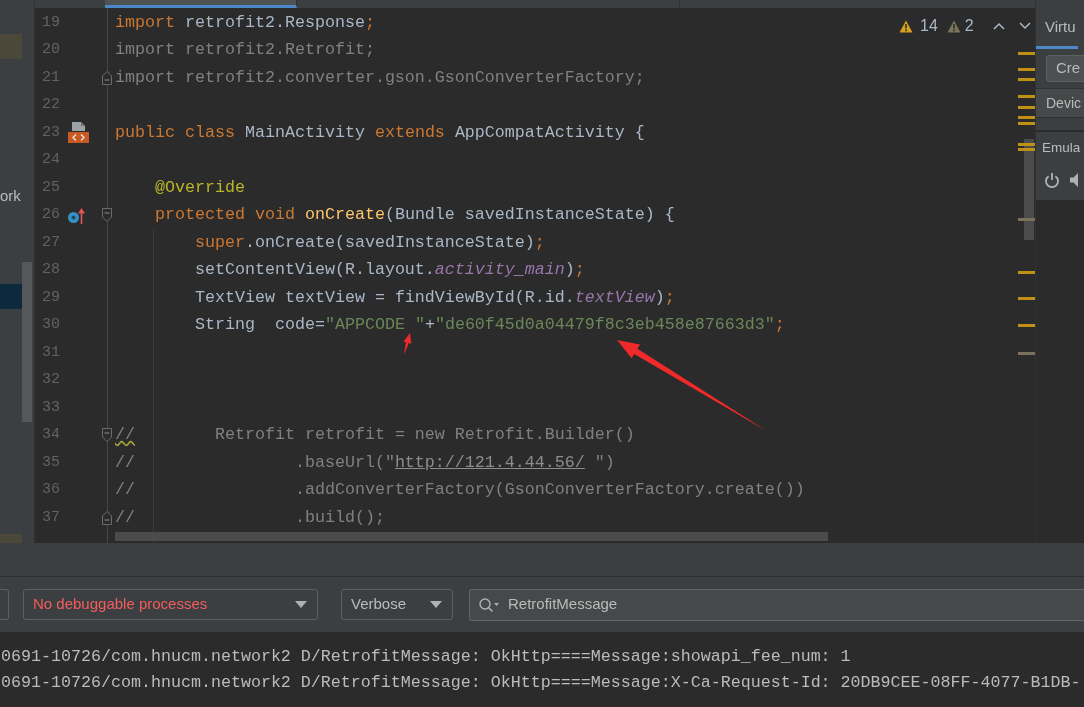 The image size is (1084, 707). What do you see at coordinates (953, 26) in the screenshot?
I see `weak-warning-icon` at bounding box center [953, 26].